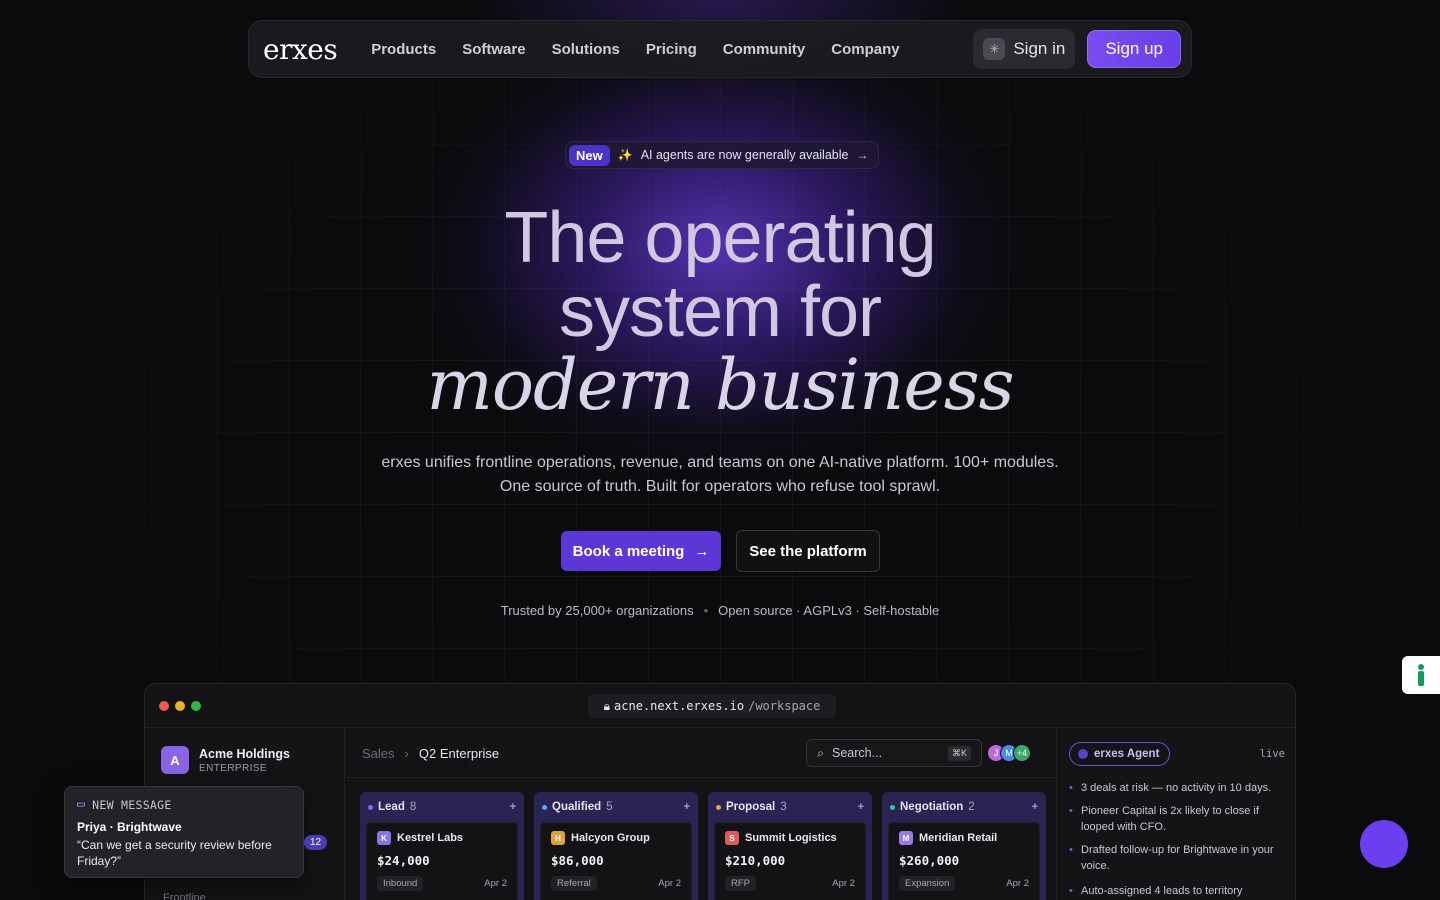 Image resolution: width=1440 pixels, height=900 pixels. I want to click on close-dot, so click(164, 706).